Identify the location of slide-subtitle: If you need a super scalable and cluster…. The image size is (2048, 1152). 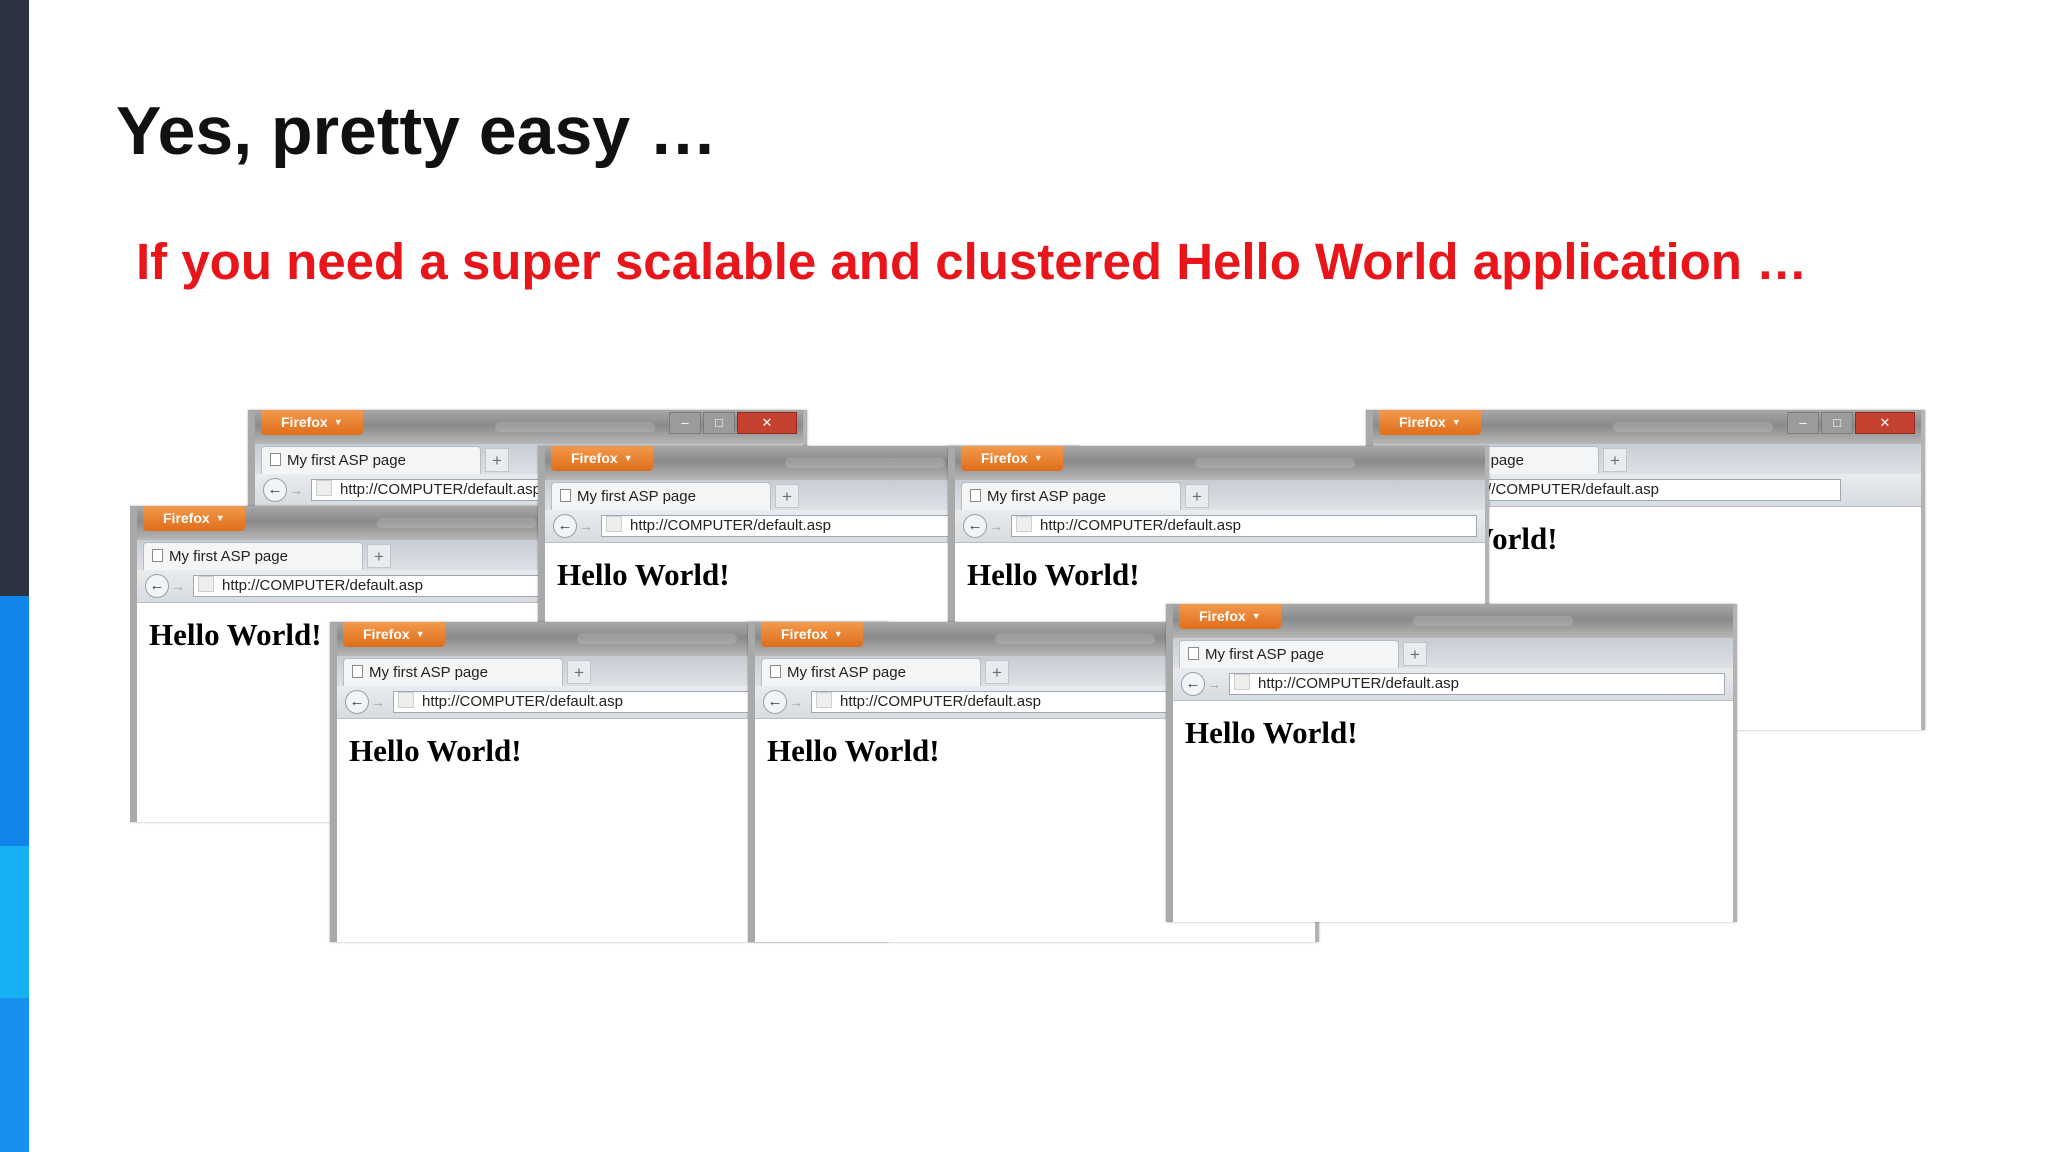
(972, 261).